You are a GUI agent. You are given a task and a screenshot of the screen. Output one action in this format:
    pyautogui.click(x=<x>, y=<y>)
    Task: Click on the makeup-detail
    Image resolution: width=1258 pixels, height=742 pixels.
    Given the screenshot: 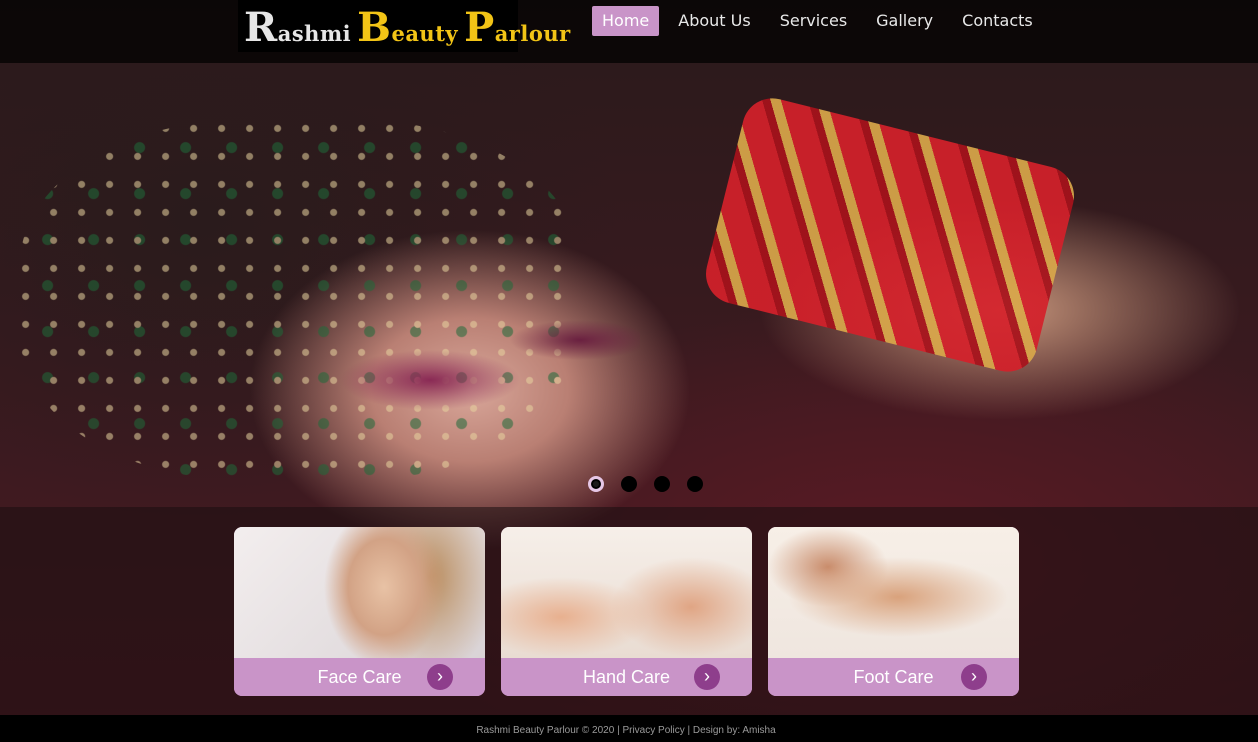 What is the action you would take?
    pyautogui.click(x=490, y=360)
    